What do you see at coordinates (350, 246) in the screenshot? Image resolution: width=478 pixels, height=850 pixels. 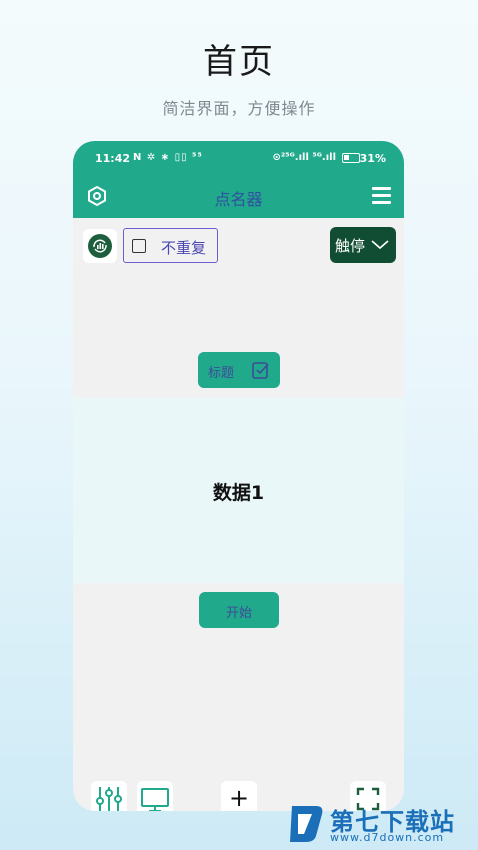 I see `touch-stop-label: 触停` at bounding box center [350, 246].